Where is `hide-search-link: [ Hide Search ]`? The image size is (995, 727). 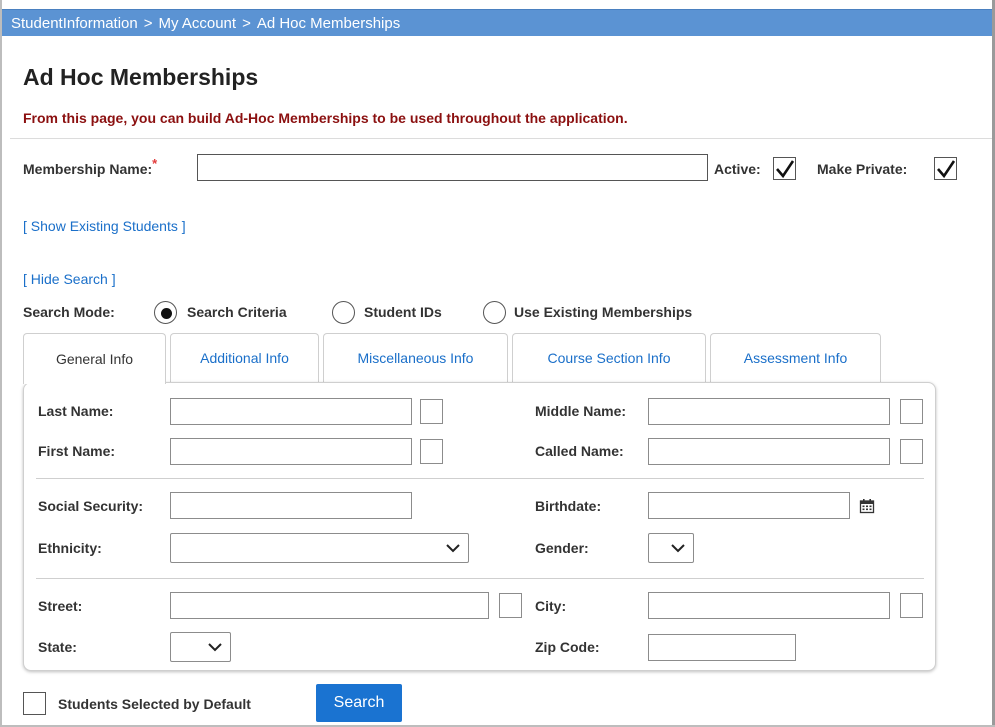 hide-search-link: [ Hide Search ] is located at coordinates (69, 279).